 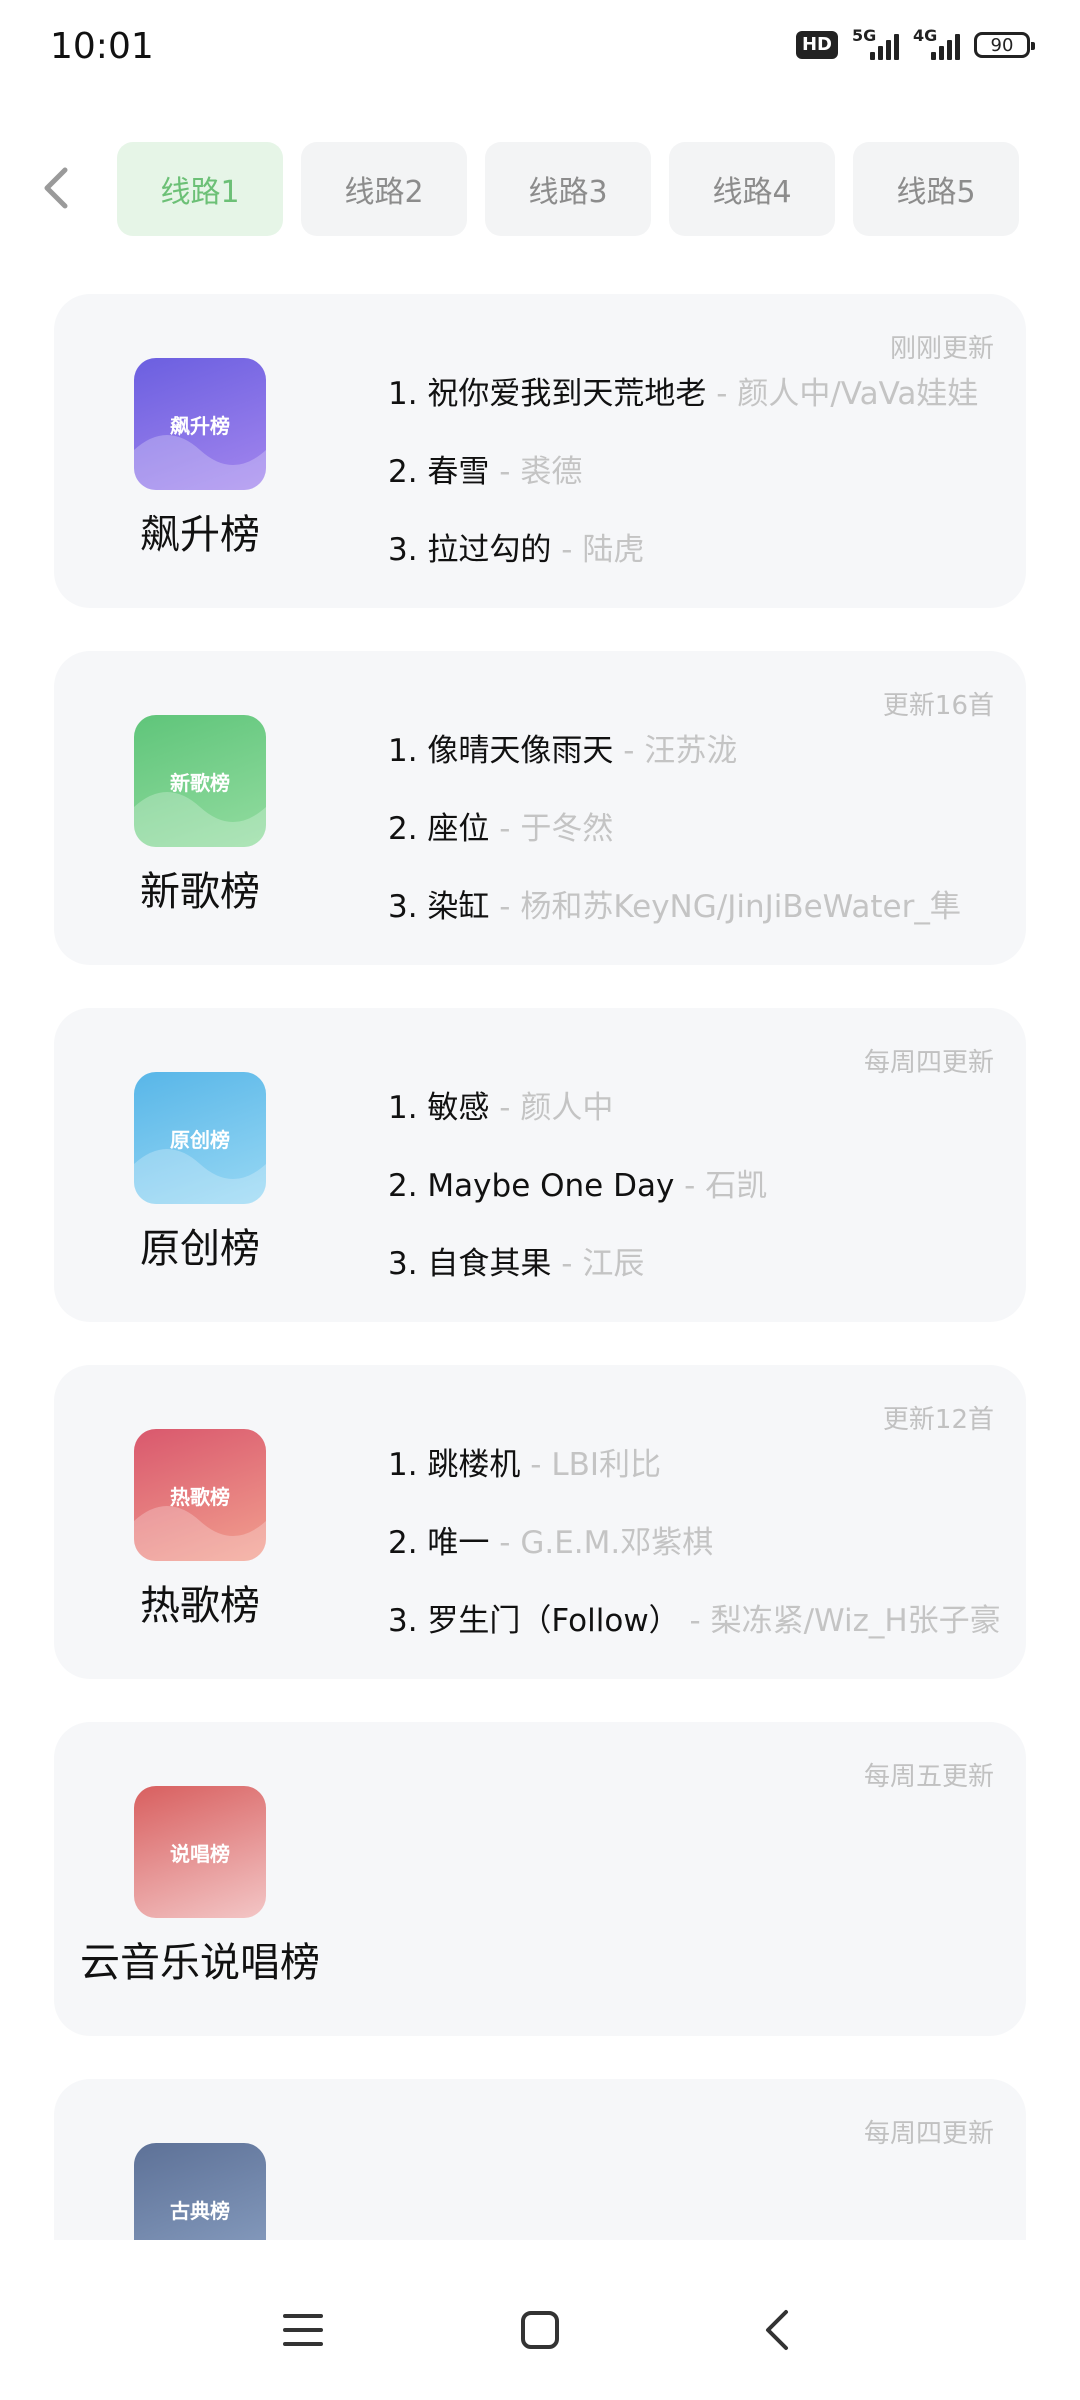 I want to click on signal-4g-icon: 4G, so click(x=936, y=43).